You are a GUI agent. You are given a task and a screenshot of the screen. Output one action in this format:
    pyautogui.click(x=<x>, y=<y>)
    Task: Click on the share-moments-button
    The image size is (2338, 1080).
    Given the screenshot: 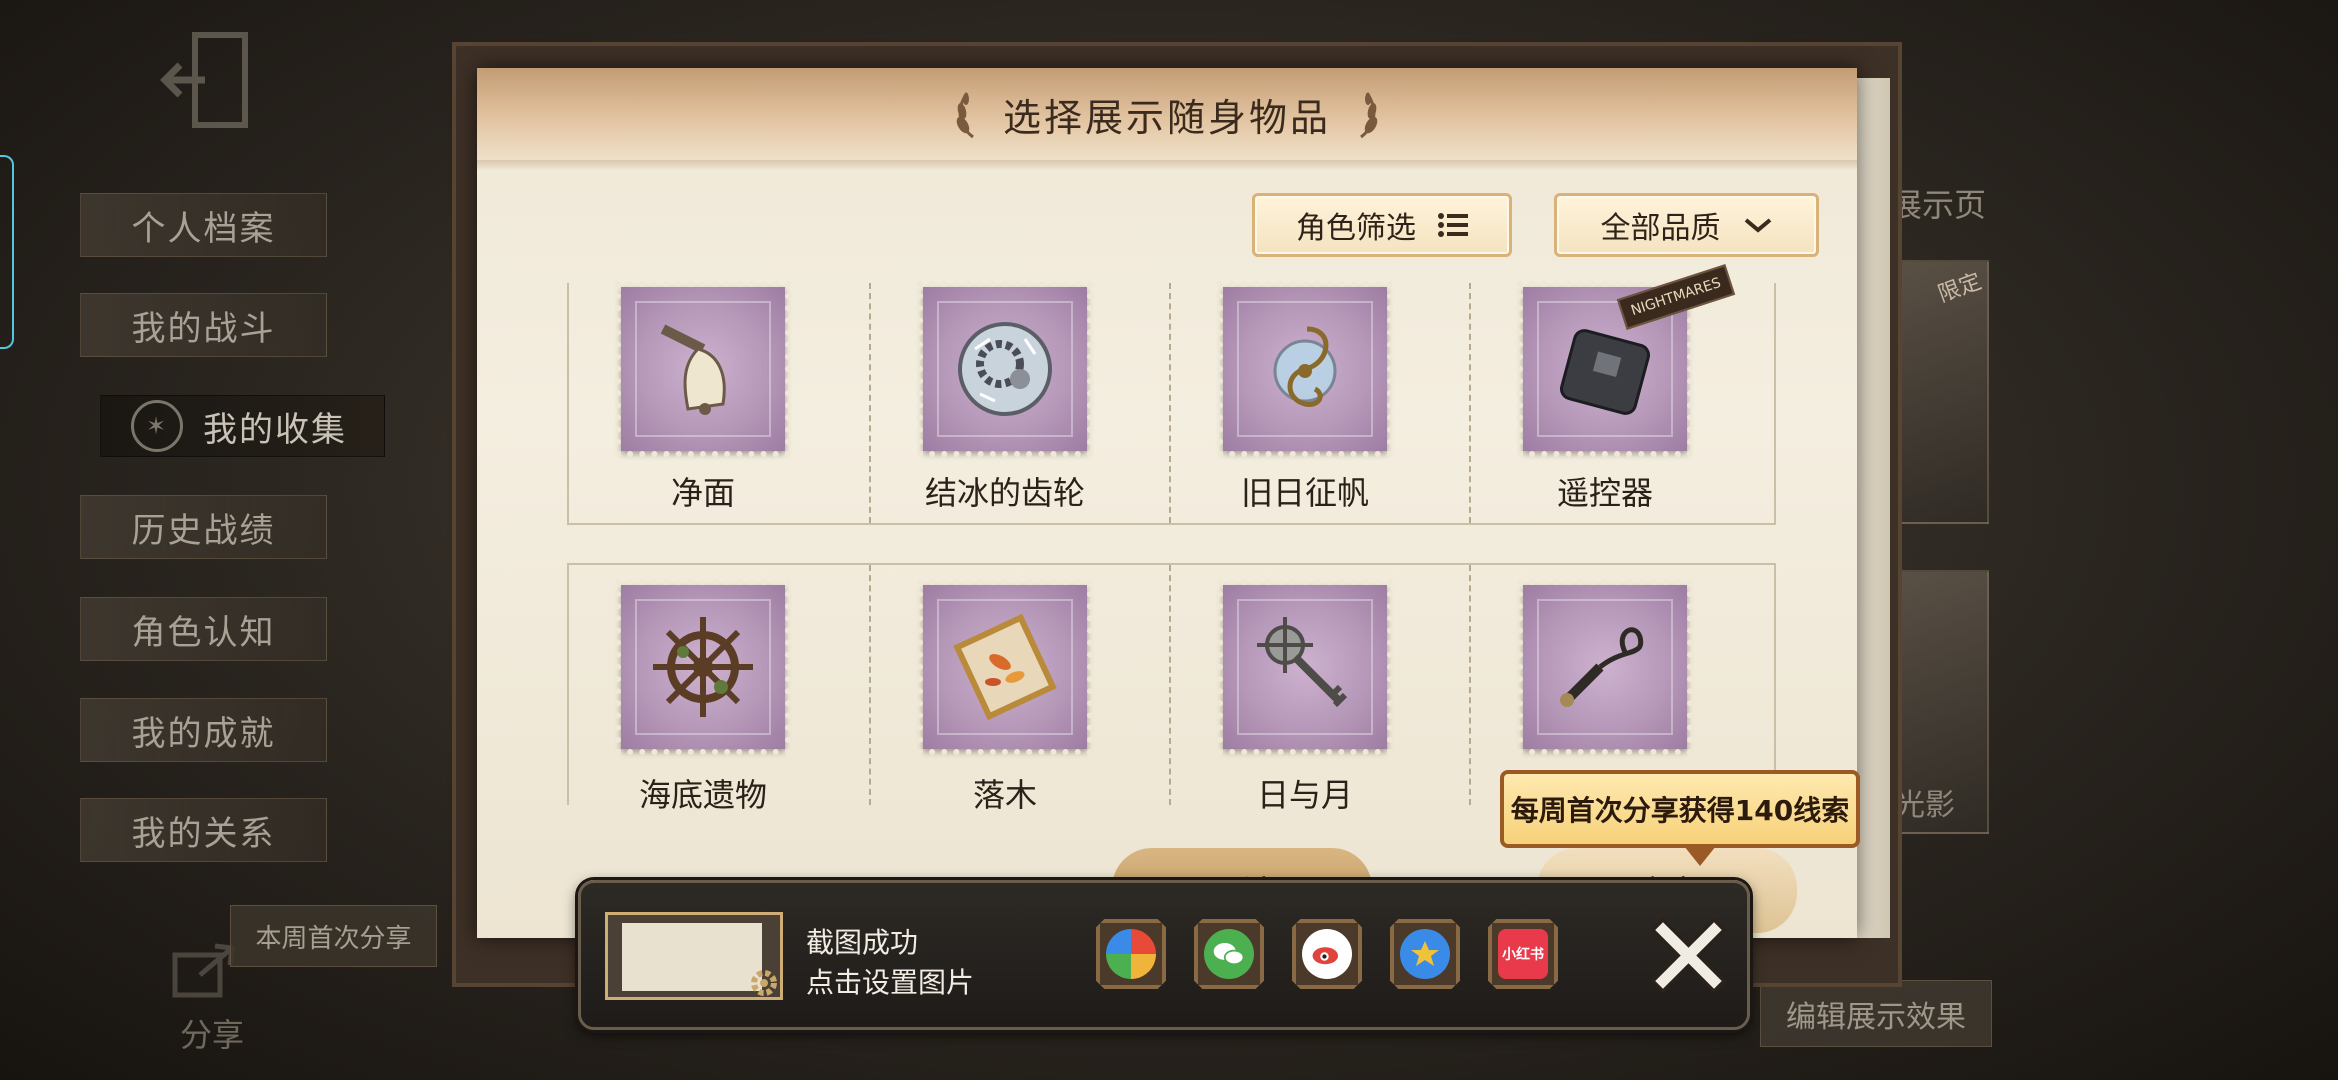 What is the action you would take?
    pyautogui.click(x=1131, y=954)
    